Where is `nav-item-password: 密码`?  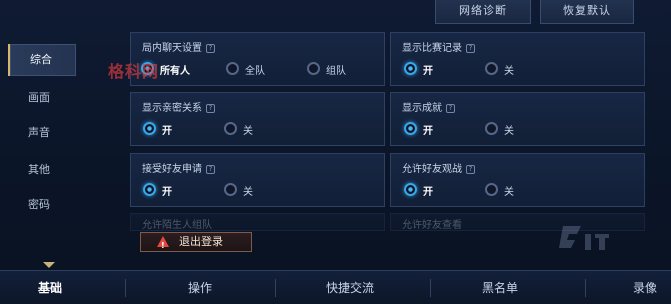 nav-item-password: 密码 is located at coordinates (42, 205).